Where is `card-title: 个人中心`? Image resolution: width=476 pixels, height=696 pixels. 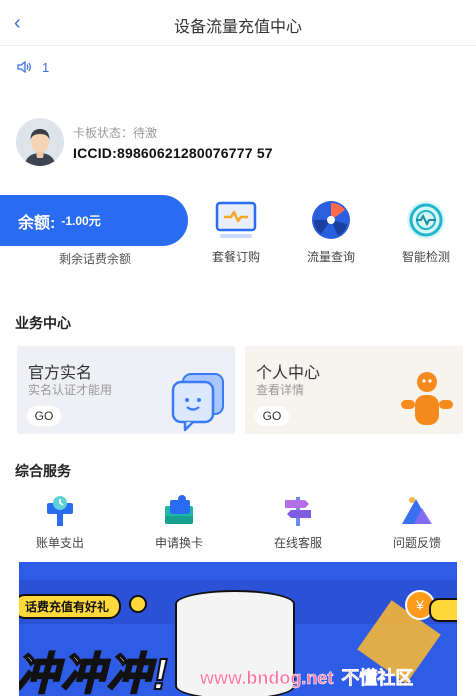 card-title: 个人中心 is located at coordinates (288, 373).